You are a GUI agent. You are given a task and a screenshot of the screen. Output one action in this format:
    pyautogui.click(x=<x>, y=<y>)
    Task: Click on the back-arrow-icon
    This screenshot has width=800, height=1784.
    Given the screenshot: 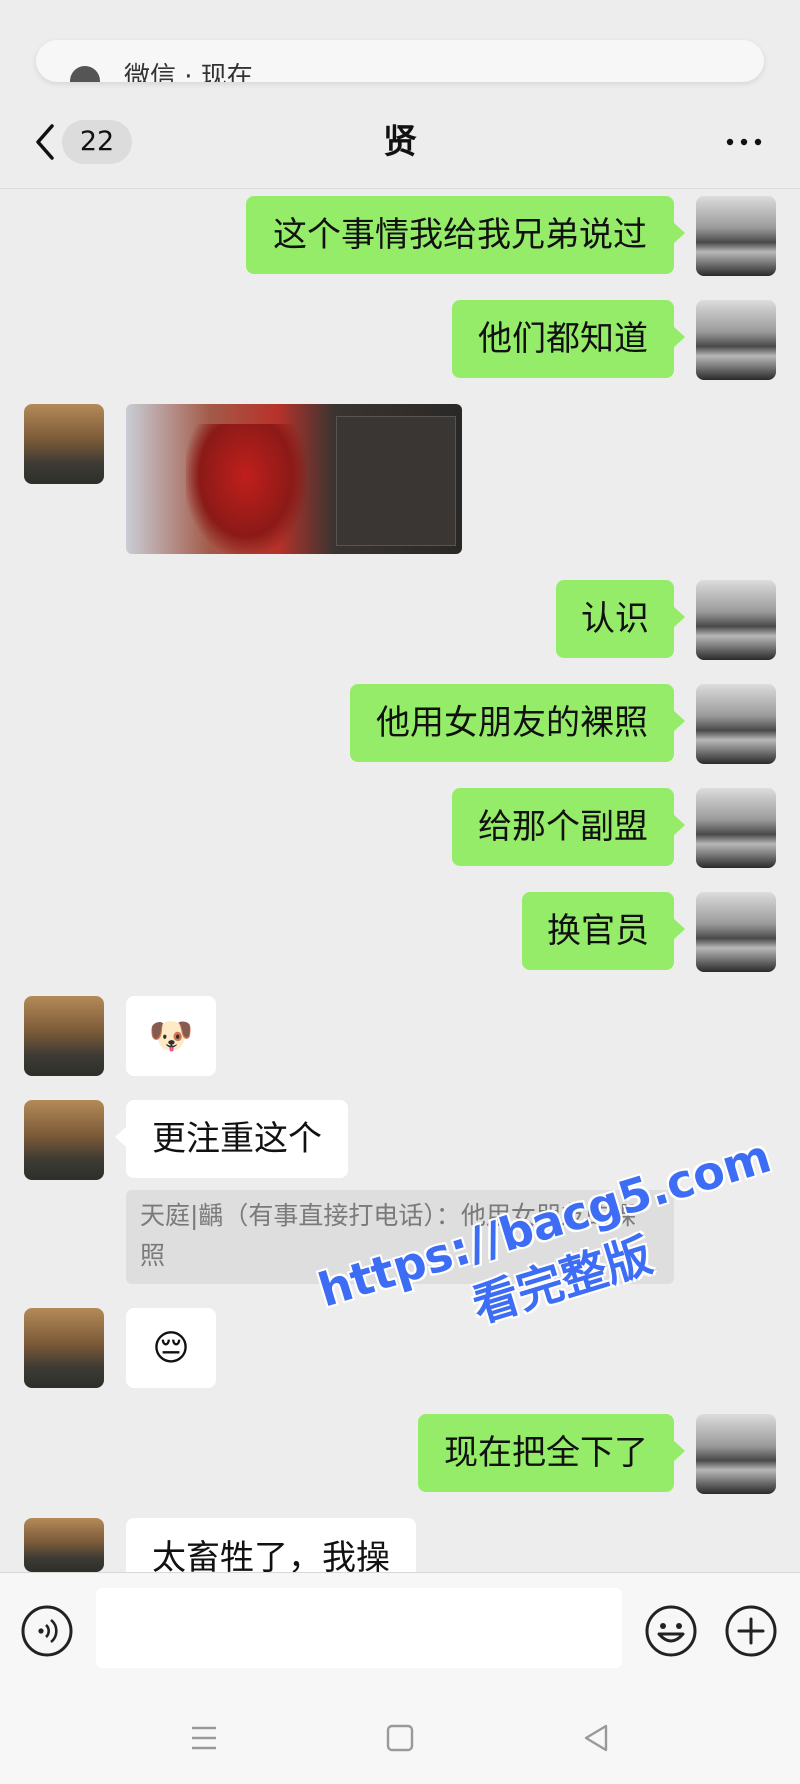 What is the action you would take?
    pyautogui.click(x=46, y=142)
    